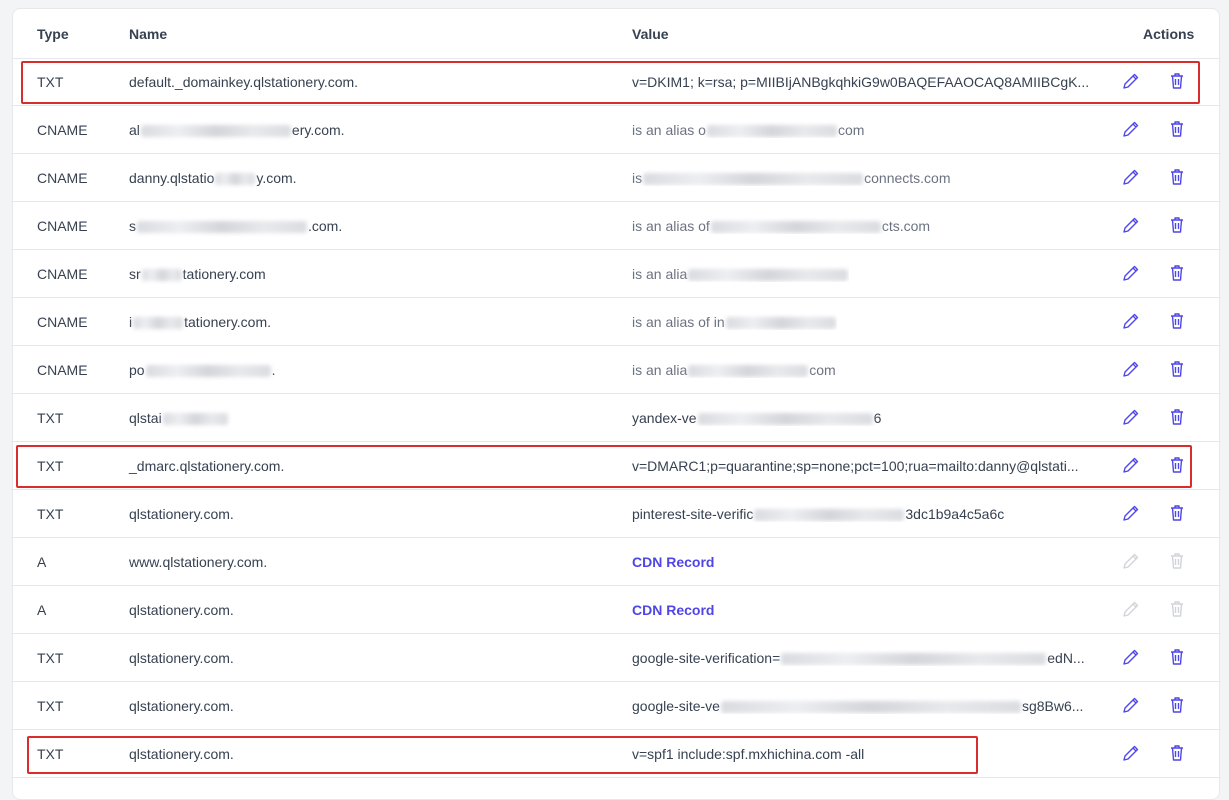 Image resolution: width=1229 pixels, height=800 pixels. I want to click on record-name: sr tationery.com, so click(197, 274).